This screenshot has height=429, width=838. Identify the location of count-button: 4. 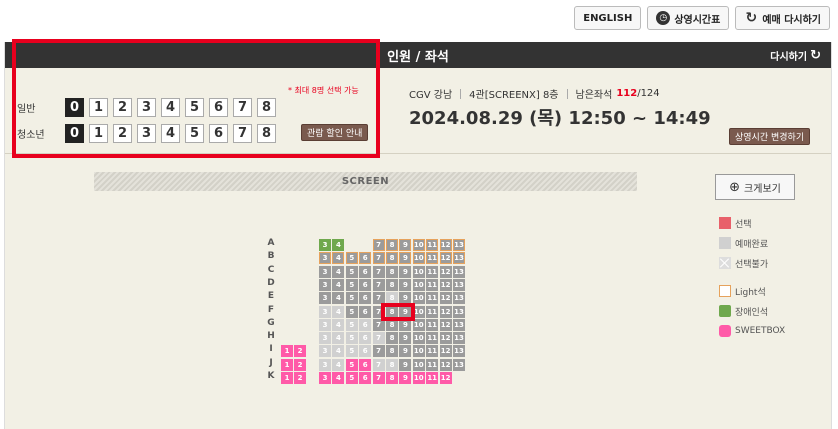
(170, 133).